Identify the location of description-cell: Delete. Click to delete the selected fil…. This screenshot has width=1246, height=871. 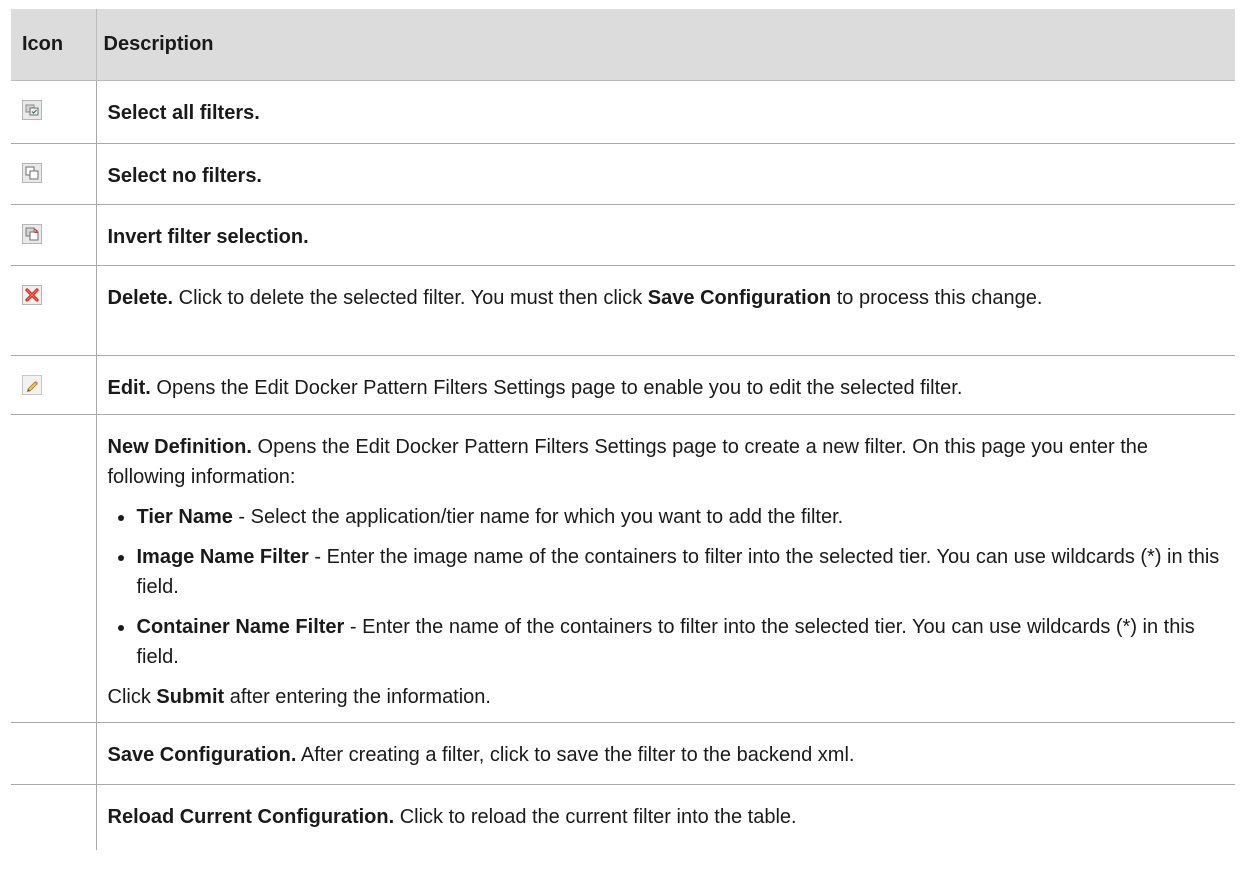
(665, 310).